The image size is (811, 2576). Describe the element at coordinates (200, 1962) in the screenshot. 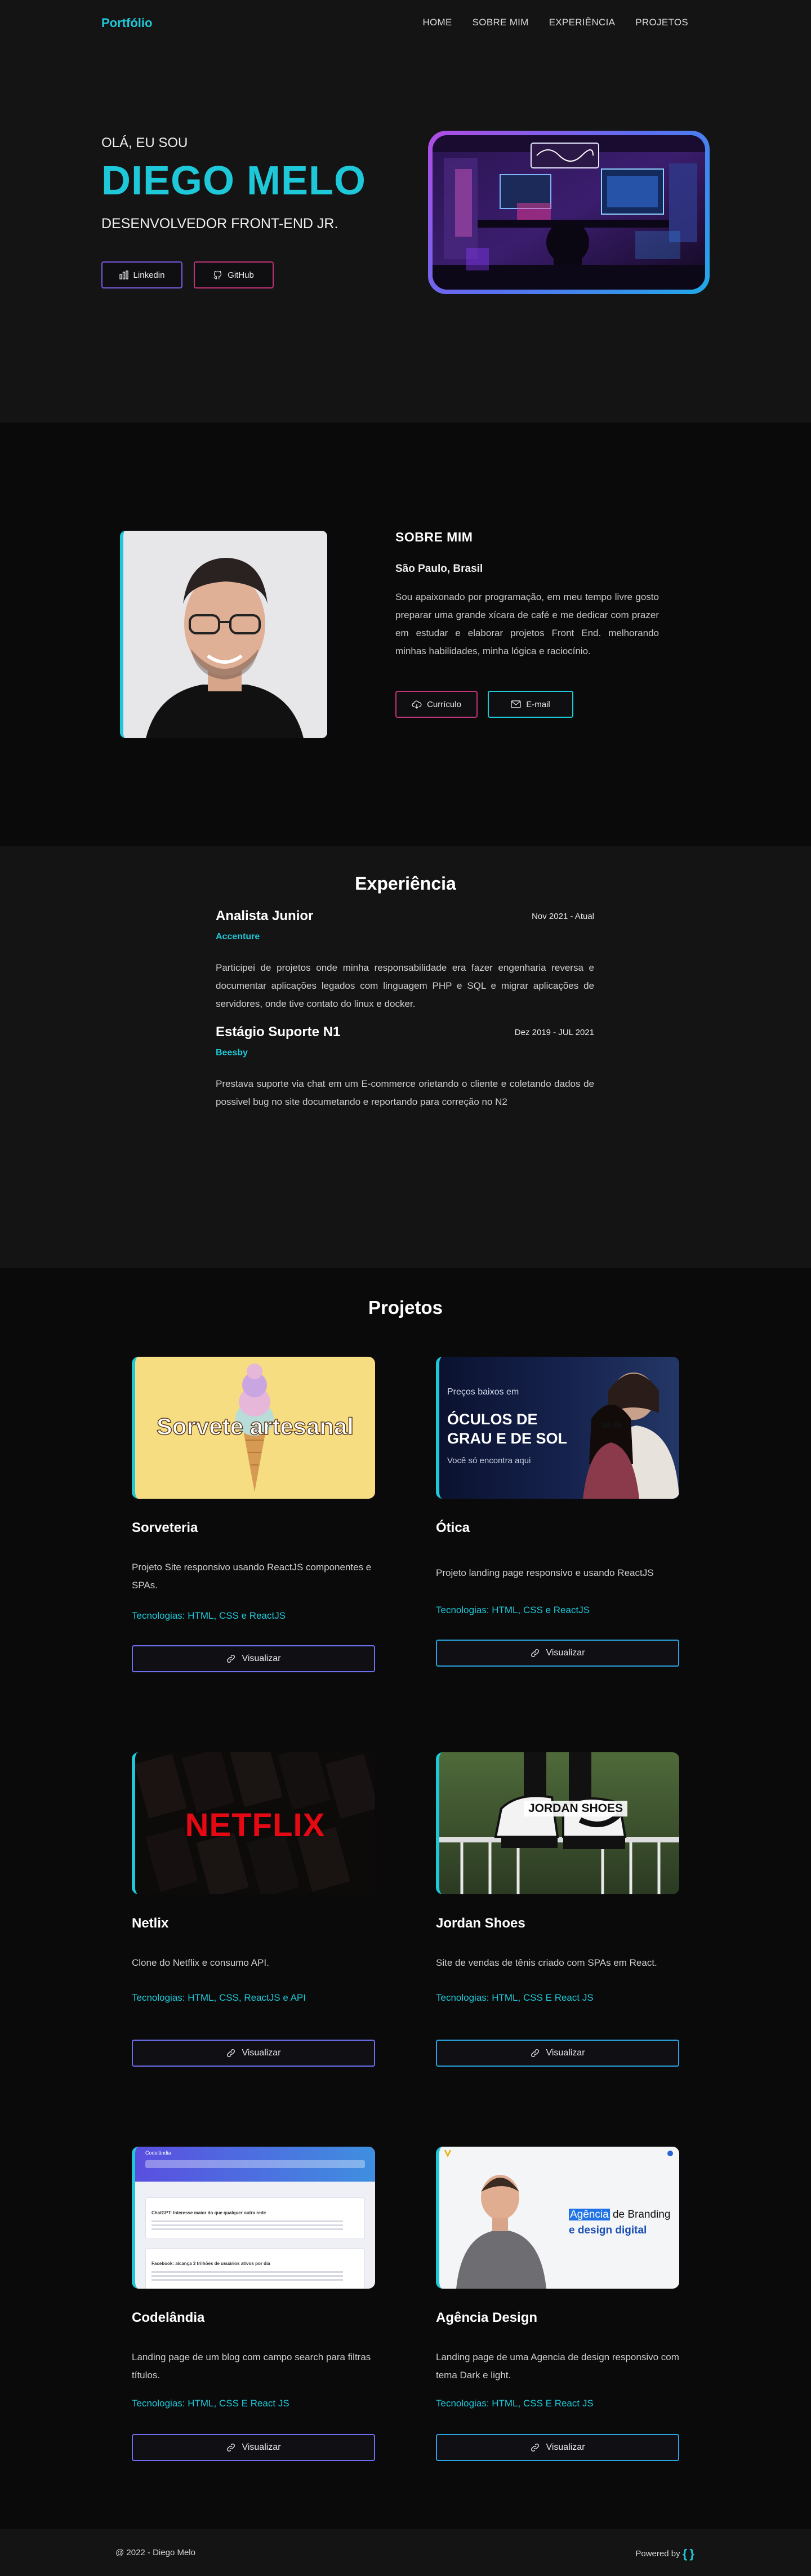

I see `project-description: Clone do Netflix e consumo API.` at that location.